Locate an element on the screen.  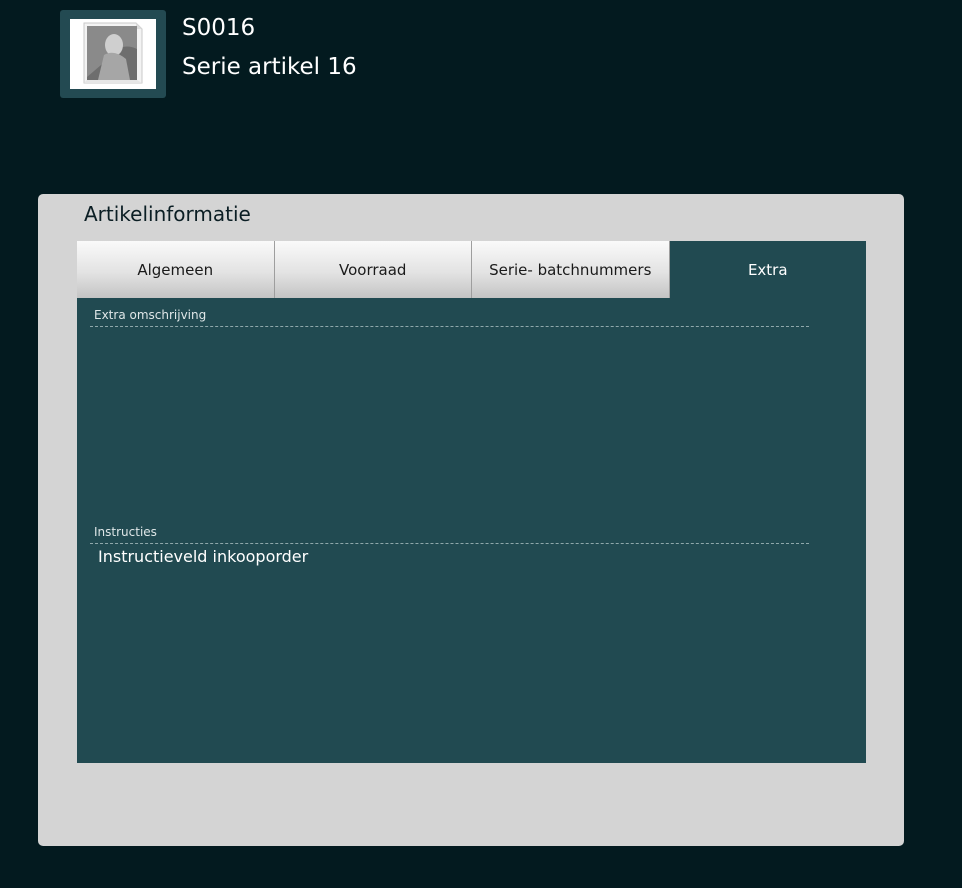
tab-serie-batchnummers: Serie- batchnummers is located at coordinates (571, 269).